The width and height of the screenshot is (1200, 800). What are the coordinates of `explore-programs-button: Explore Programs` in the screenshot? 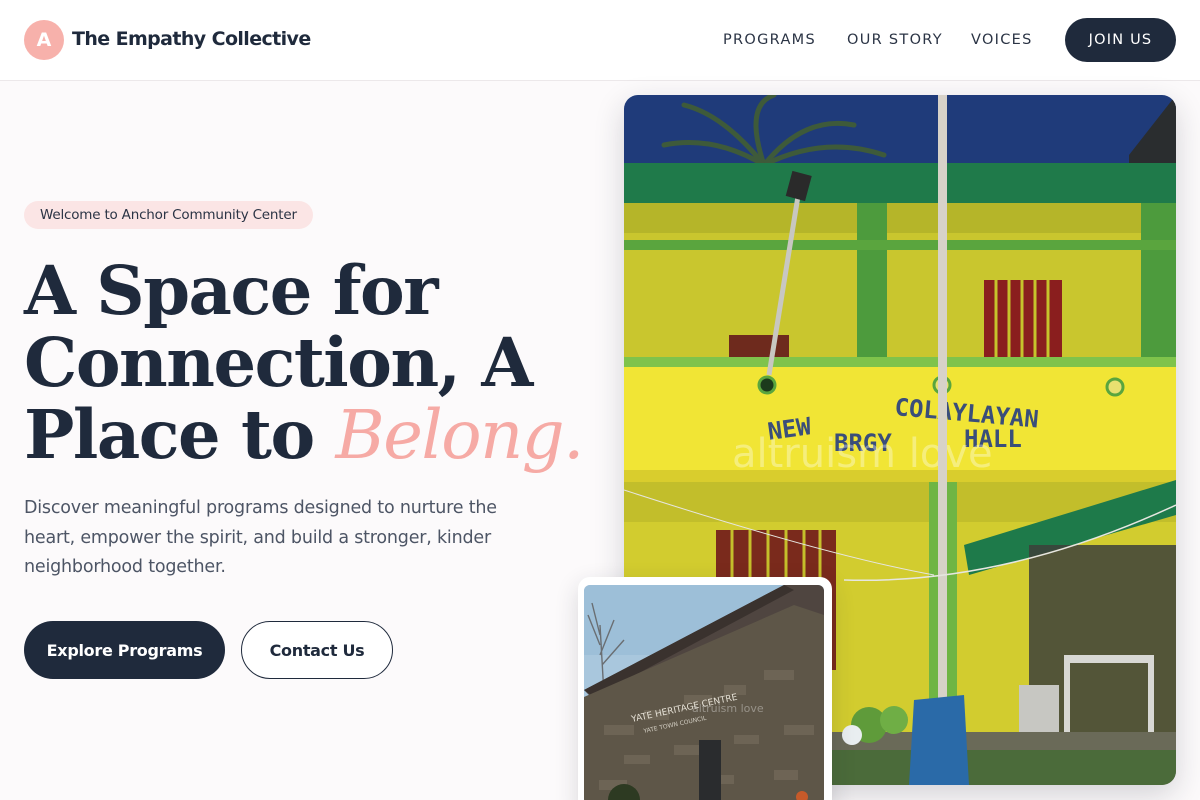 It's located at (124, 650).